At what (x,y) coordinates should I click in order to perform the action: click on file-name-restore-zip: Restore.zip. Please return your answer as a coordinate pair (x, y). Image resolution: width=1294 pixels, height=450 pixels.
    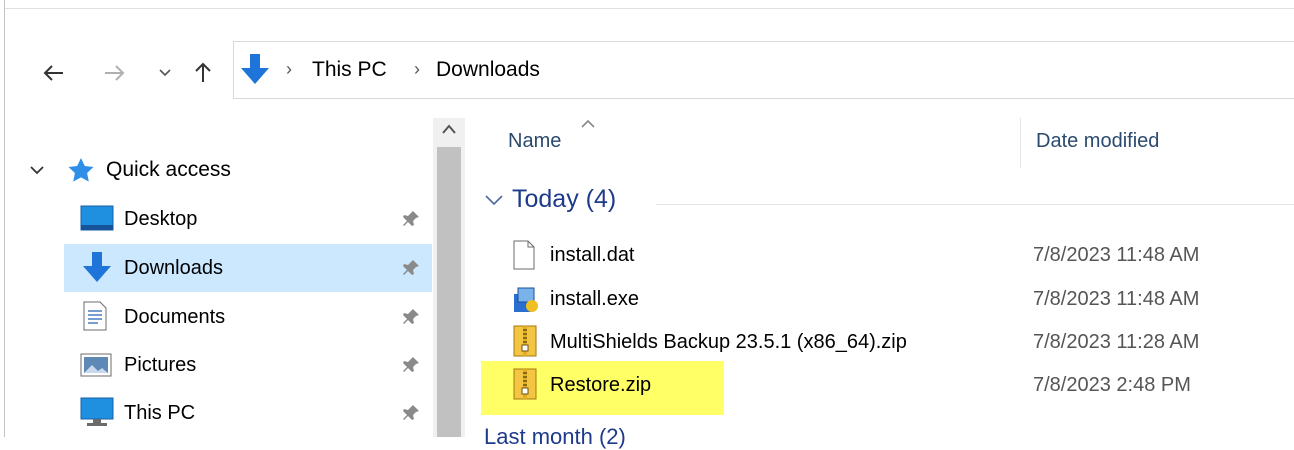
    Looking at the image, I should click on (600, 385).